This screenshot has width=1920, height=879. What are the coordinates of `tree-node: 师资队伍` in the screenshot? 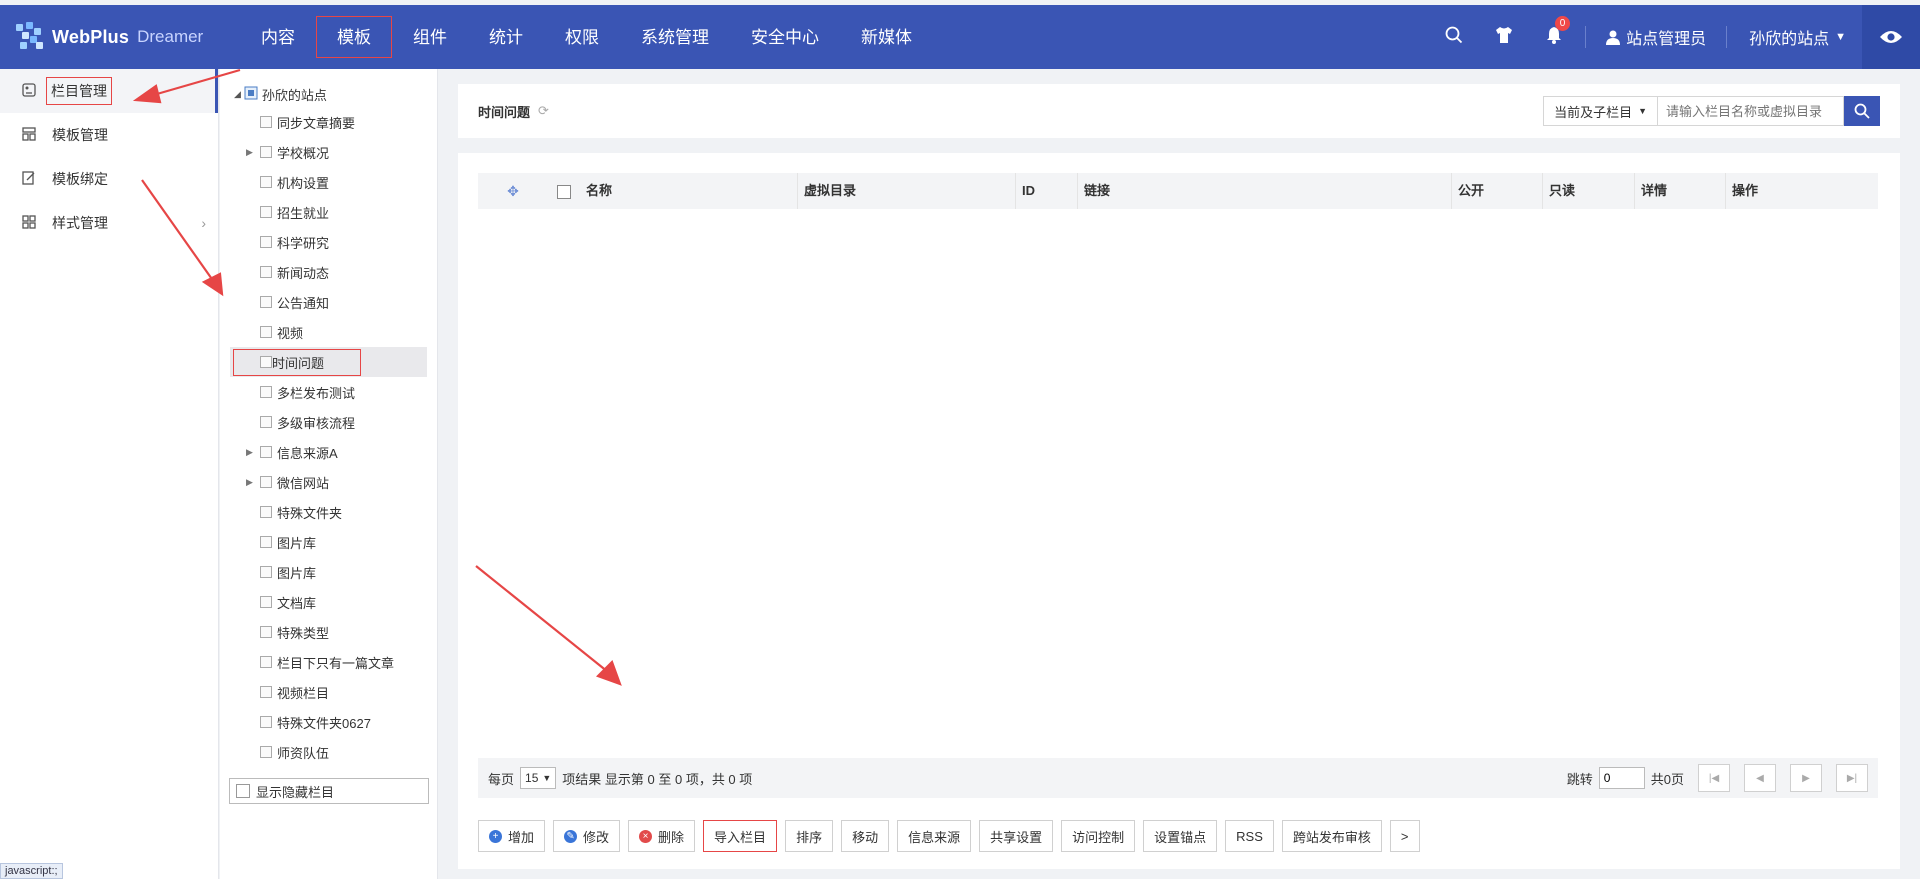 It's located at (328, 752).